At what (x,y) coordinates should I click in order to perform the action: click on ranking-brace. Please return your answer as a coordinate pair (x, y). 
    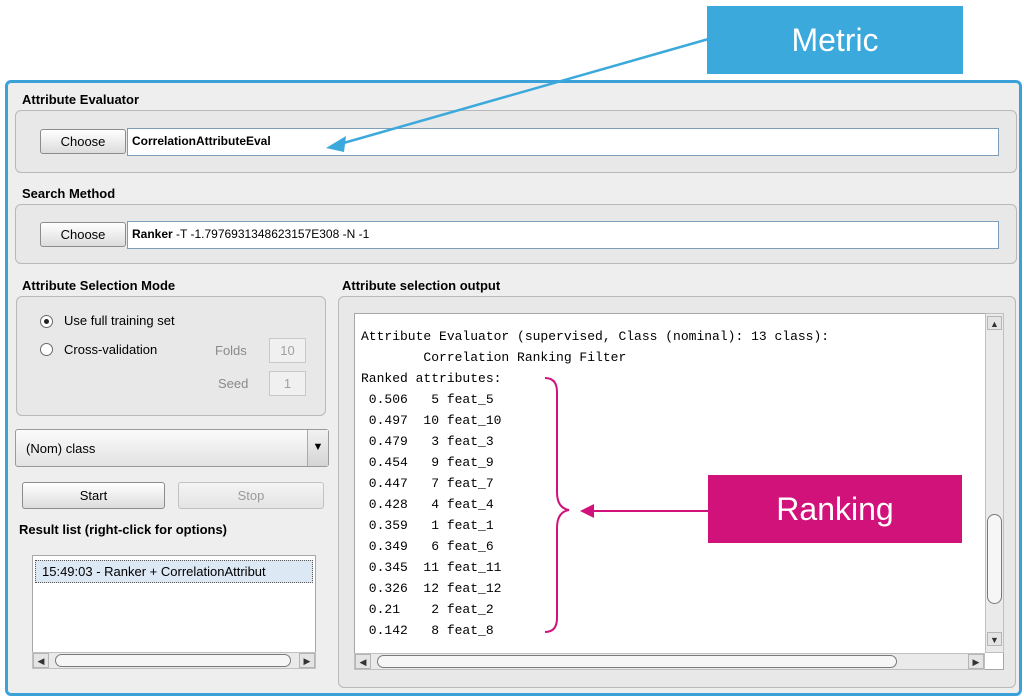
    Looking at the image, I should click on (557, 505).